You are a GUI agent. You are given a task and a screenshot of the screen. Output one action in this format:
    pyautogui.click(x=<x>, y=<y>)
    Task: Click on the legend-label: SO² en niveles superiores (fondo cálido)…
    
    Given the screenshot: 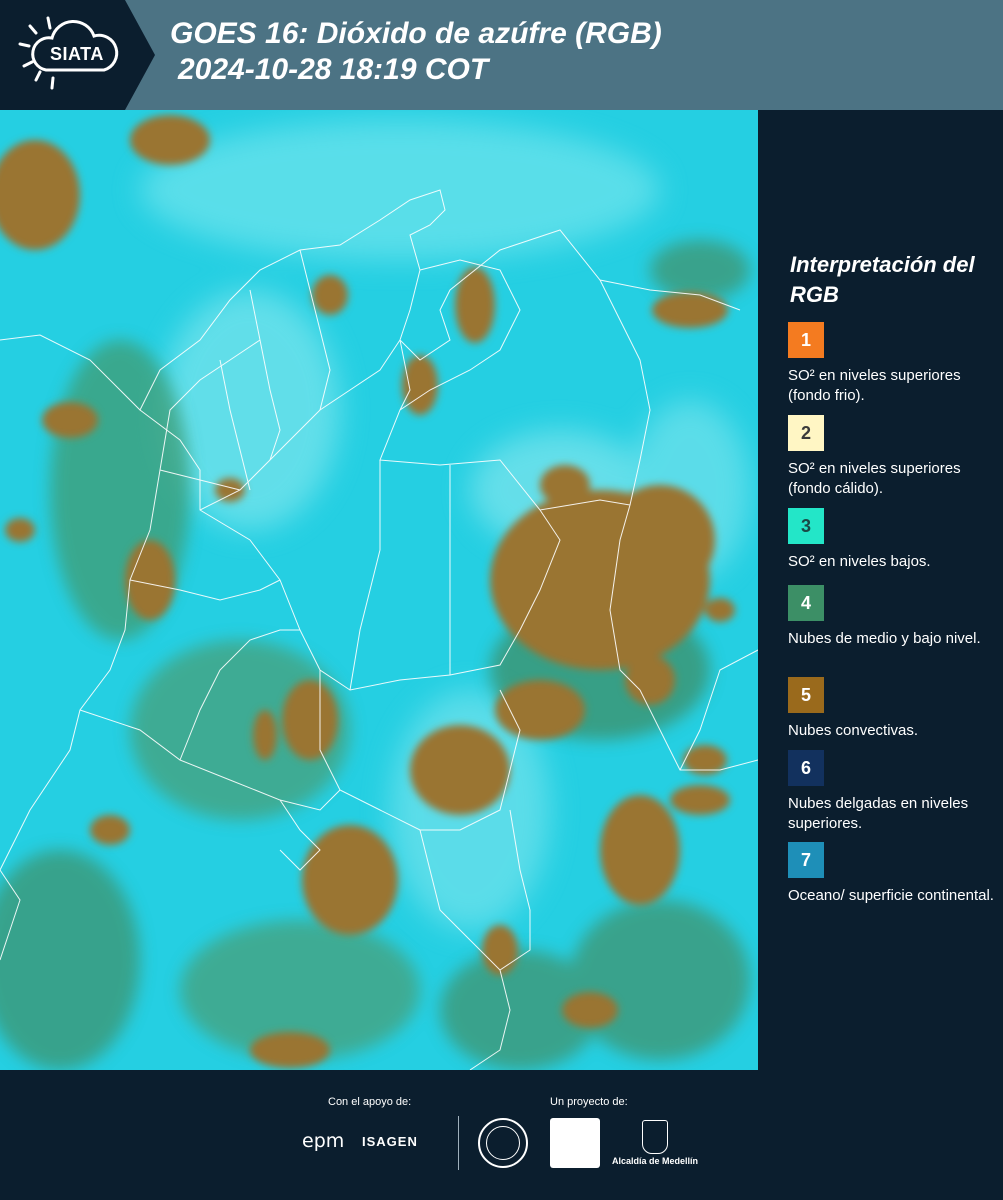 What is the action you would take?
    pyautogui.click(x=874, y=478)
    